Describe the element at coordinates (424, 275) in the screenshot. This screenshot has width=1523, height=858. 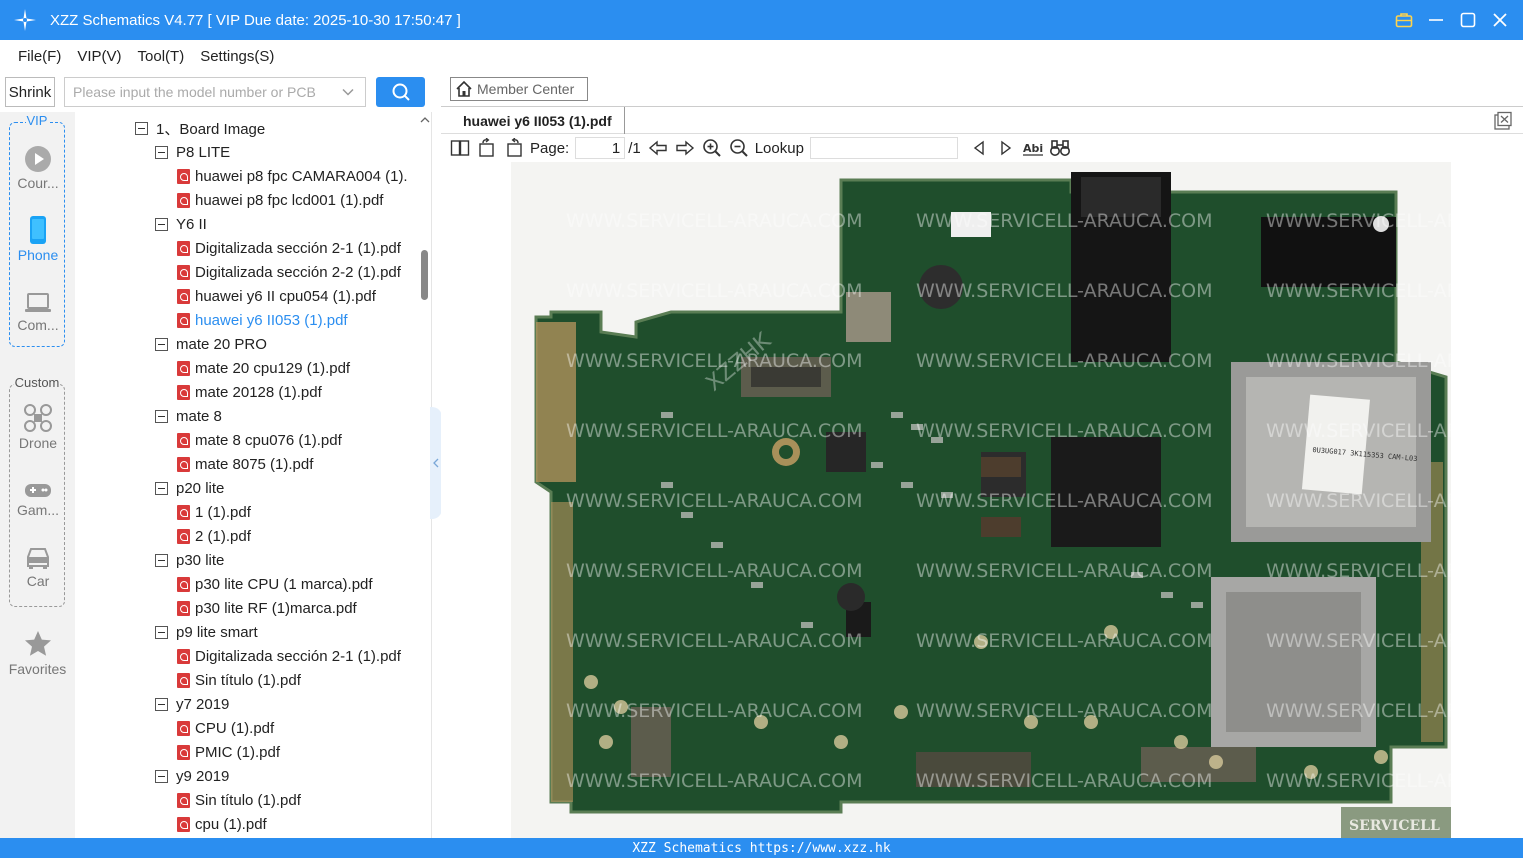
I see `scroll-thumb` at that location.